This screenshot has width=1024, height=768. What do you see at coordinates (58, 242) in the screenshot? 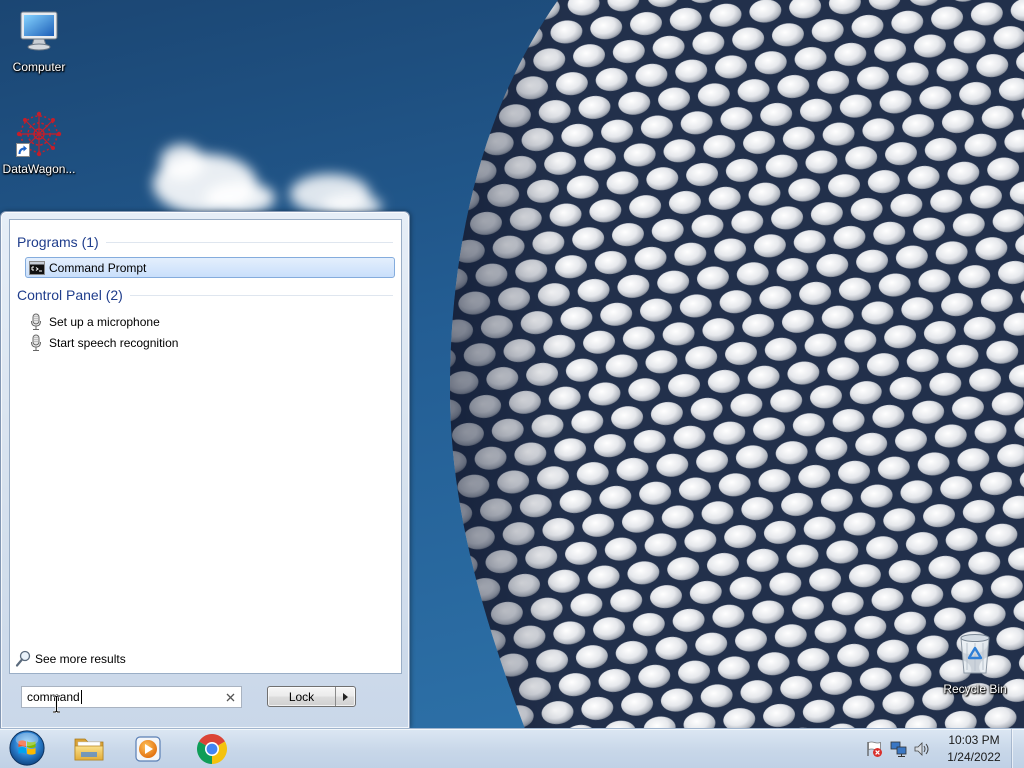
I see `programs-heading-label: Programs (1)` at bounding box center [58, 242].